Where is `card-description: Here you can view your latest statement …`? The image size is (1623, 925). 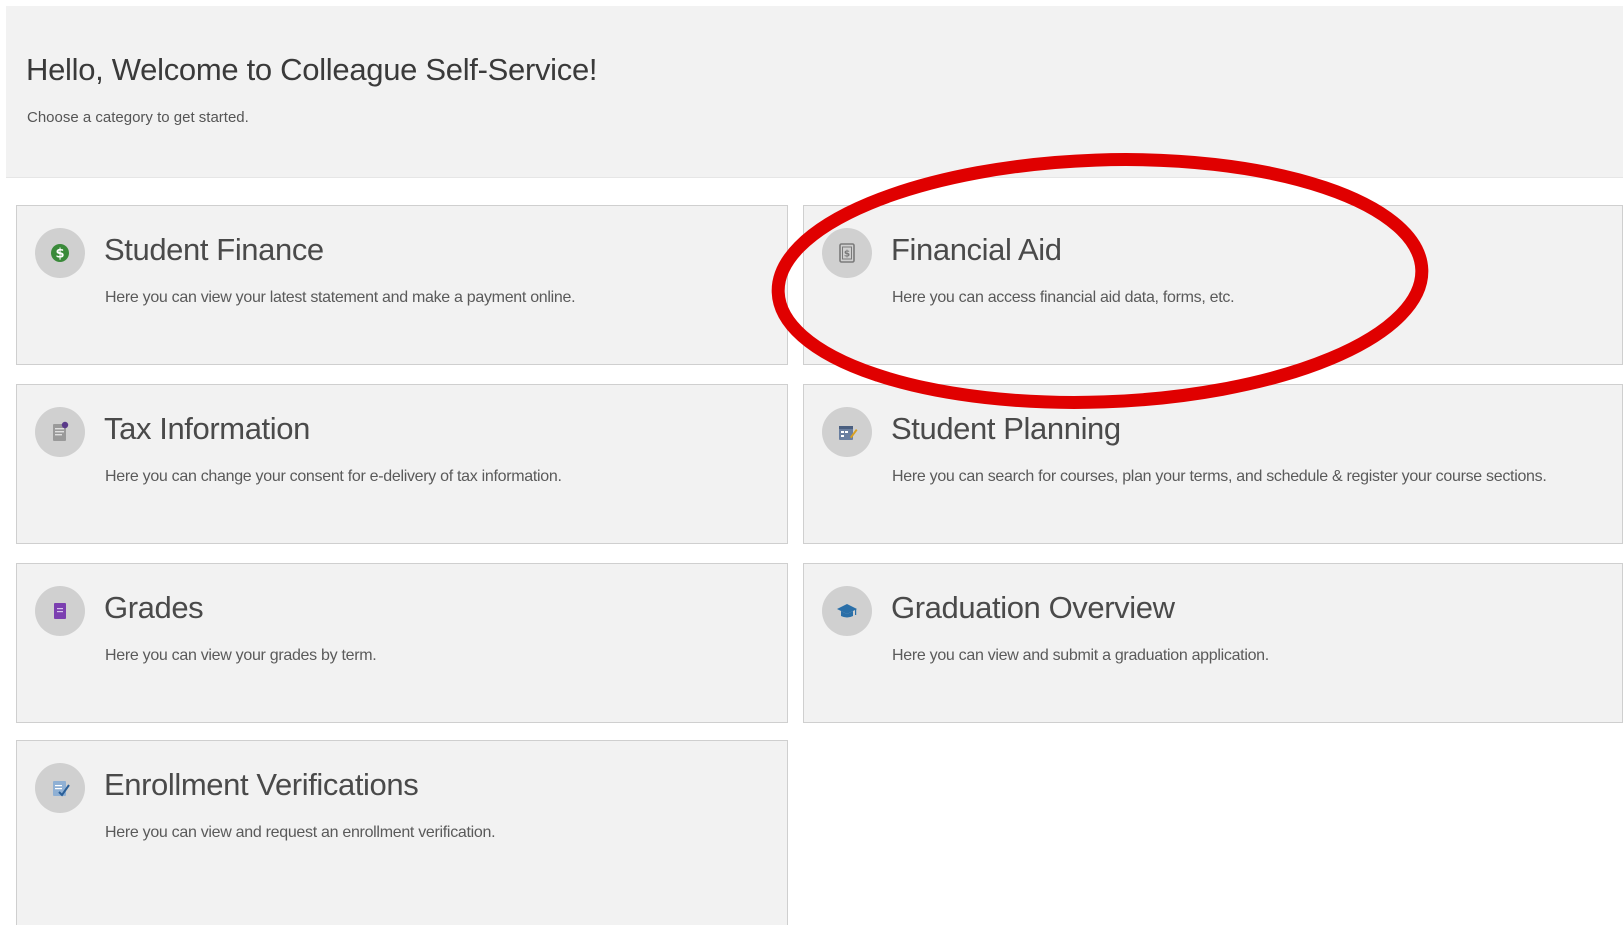
card-description: Here you can view your latest statement … is located at coordinates (340, 297).